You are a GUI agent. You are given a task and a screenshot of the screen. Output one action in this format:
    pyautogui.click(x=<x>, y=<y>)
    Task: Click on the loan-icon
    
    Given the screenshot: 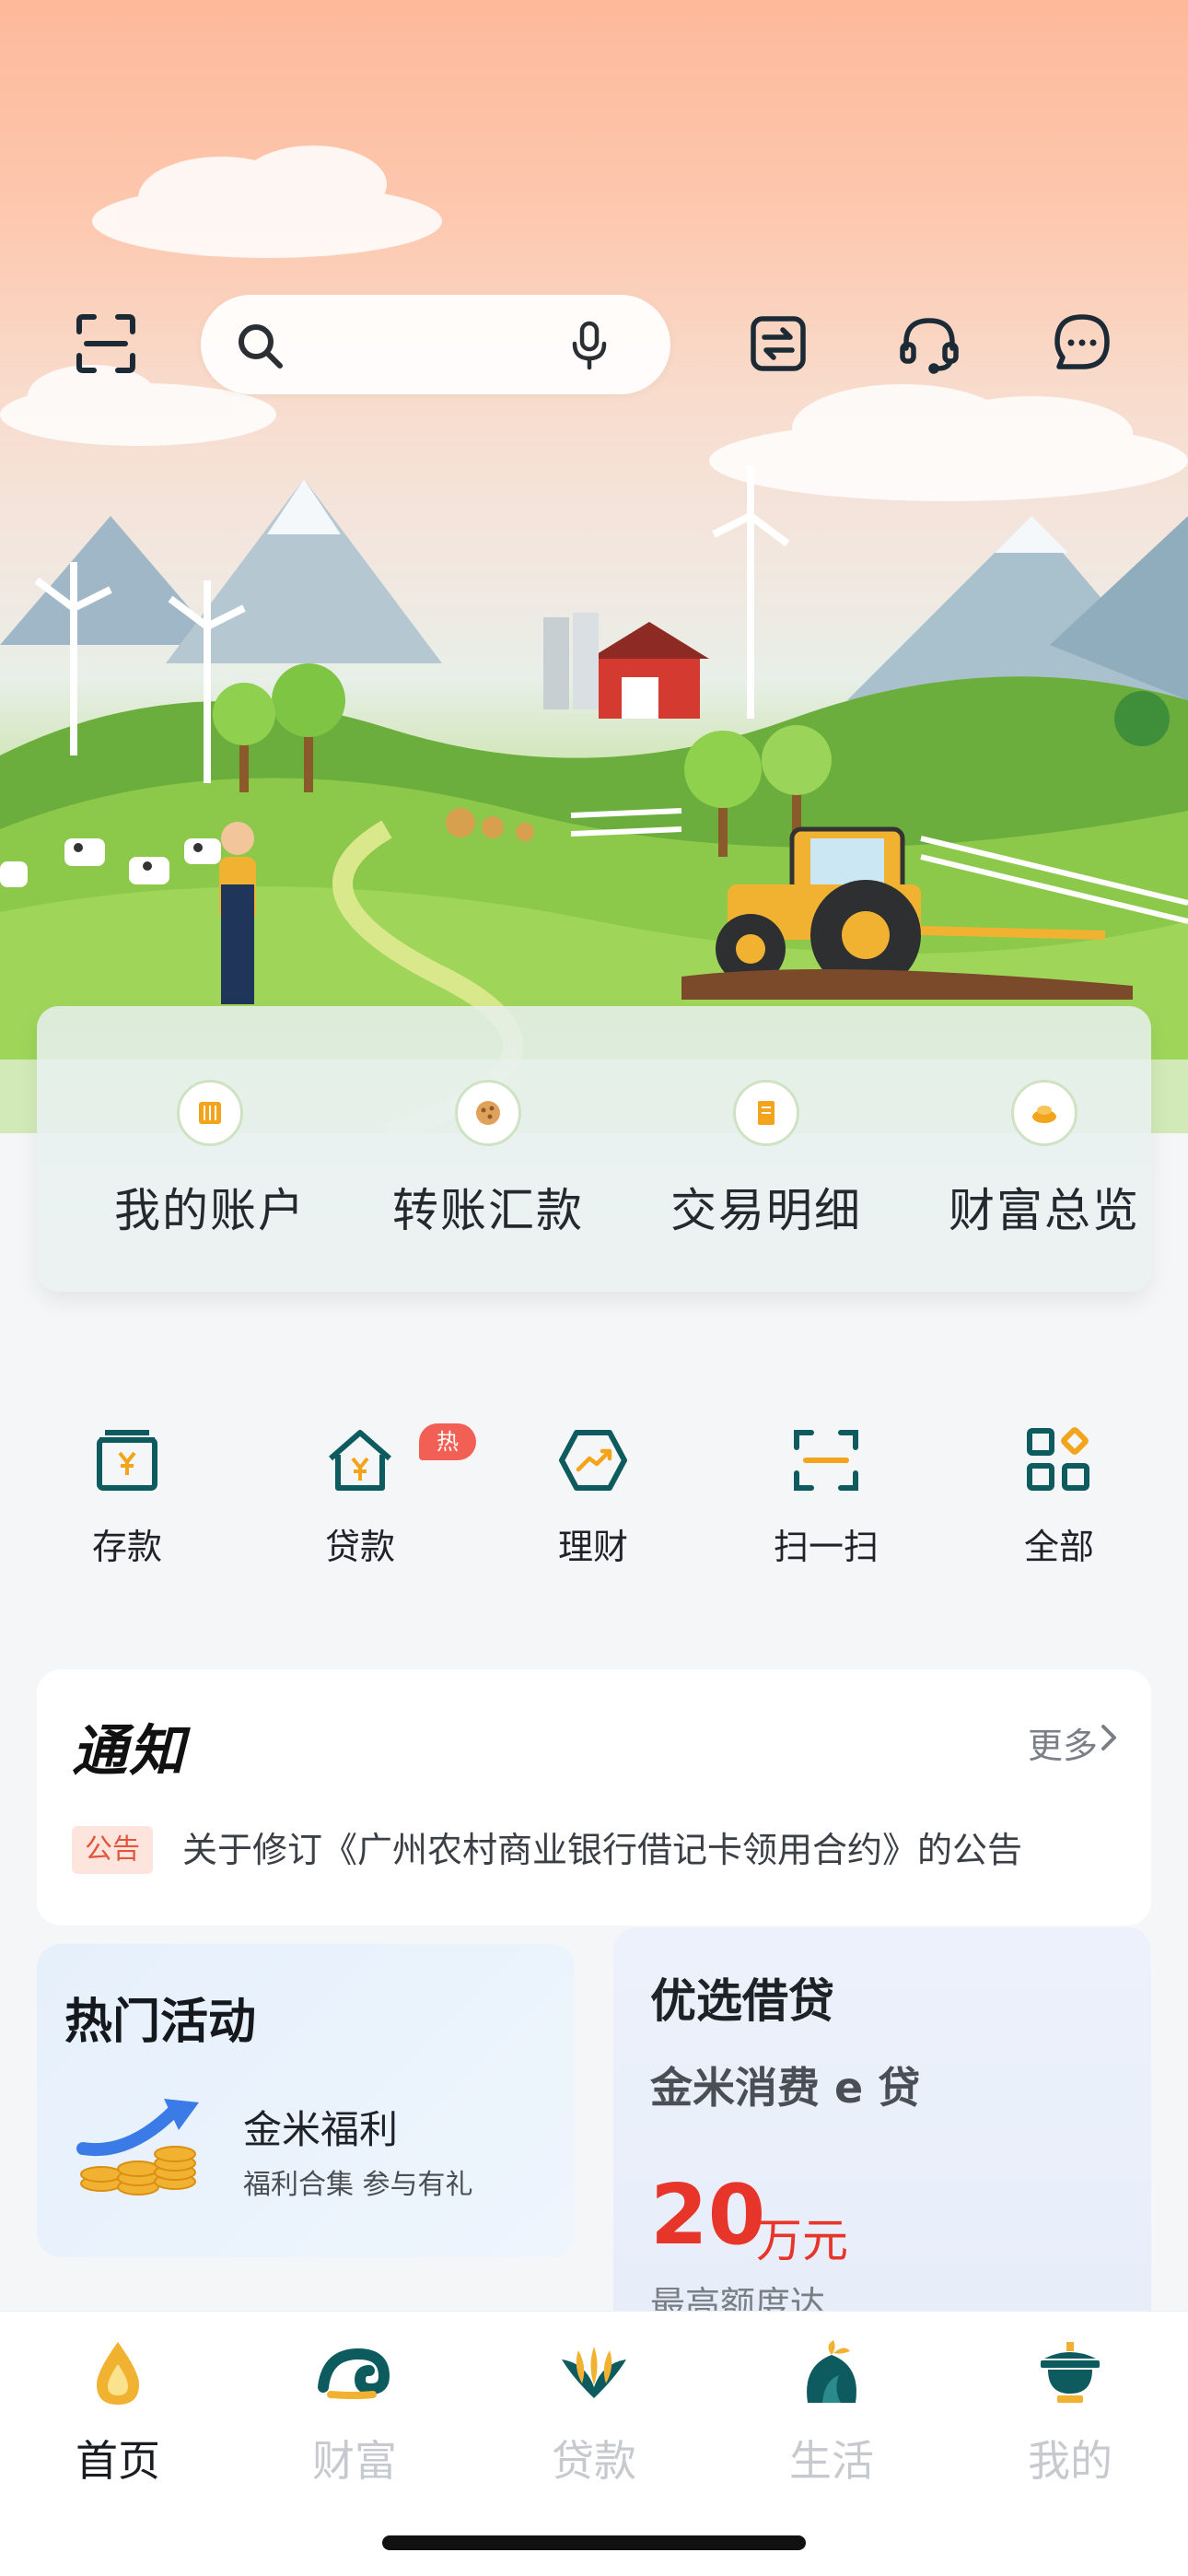 What is the action you would take?
    pyautogui.click(x=360, y=1460)
    